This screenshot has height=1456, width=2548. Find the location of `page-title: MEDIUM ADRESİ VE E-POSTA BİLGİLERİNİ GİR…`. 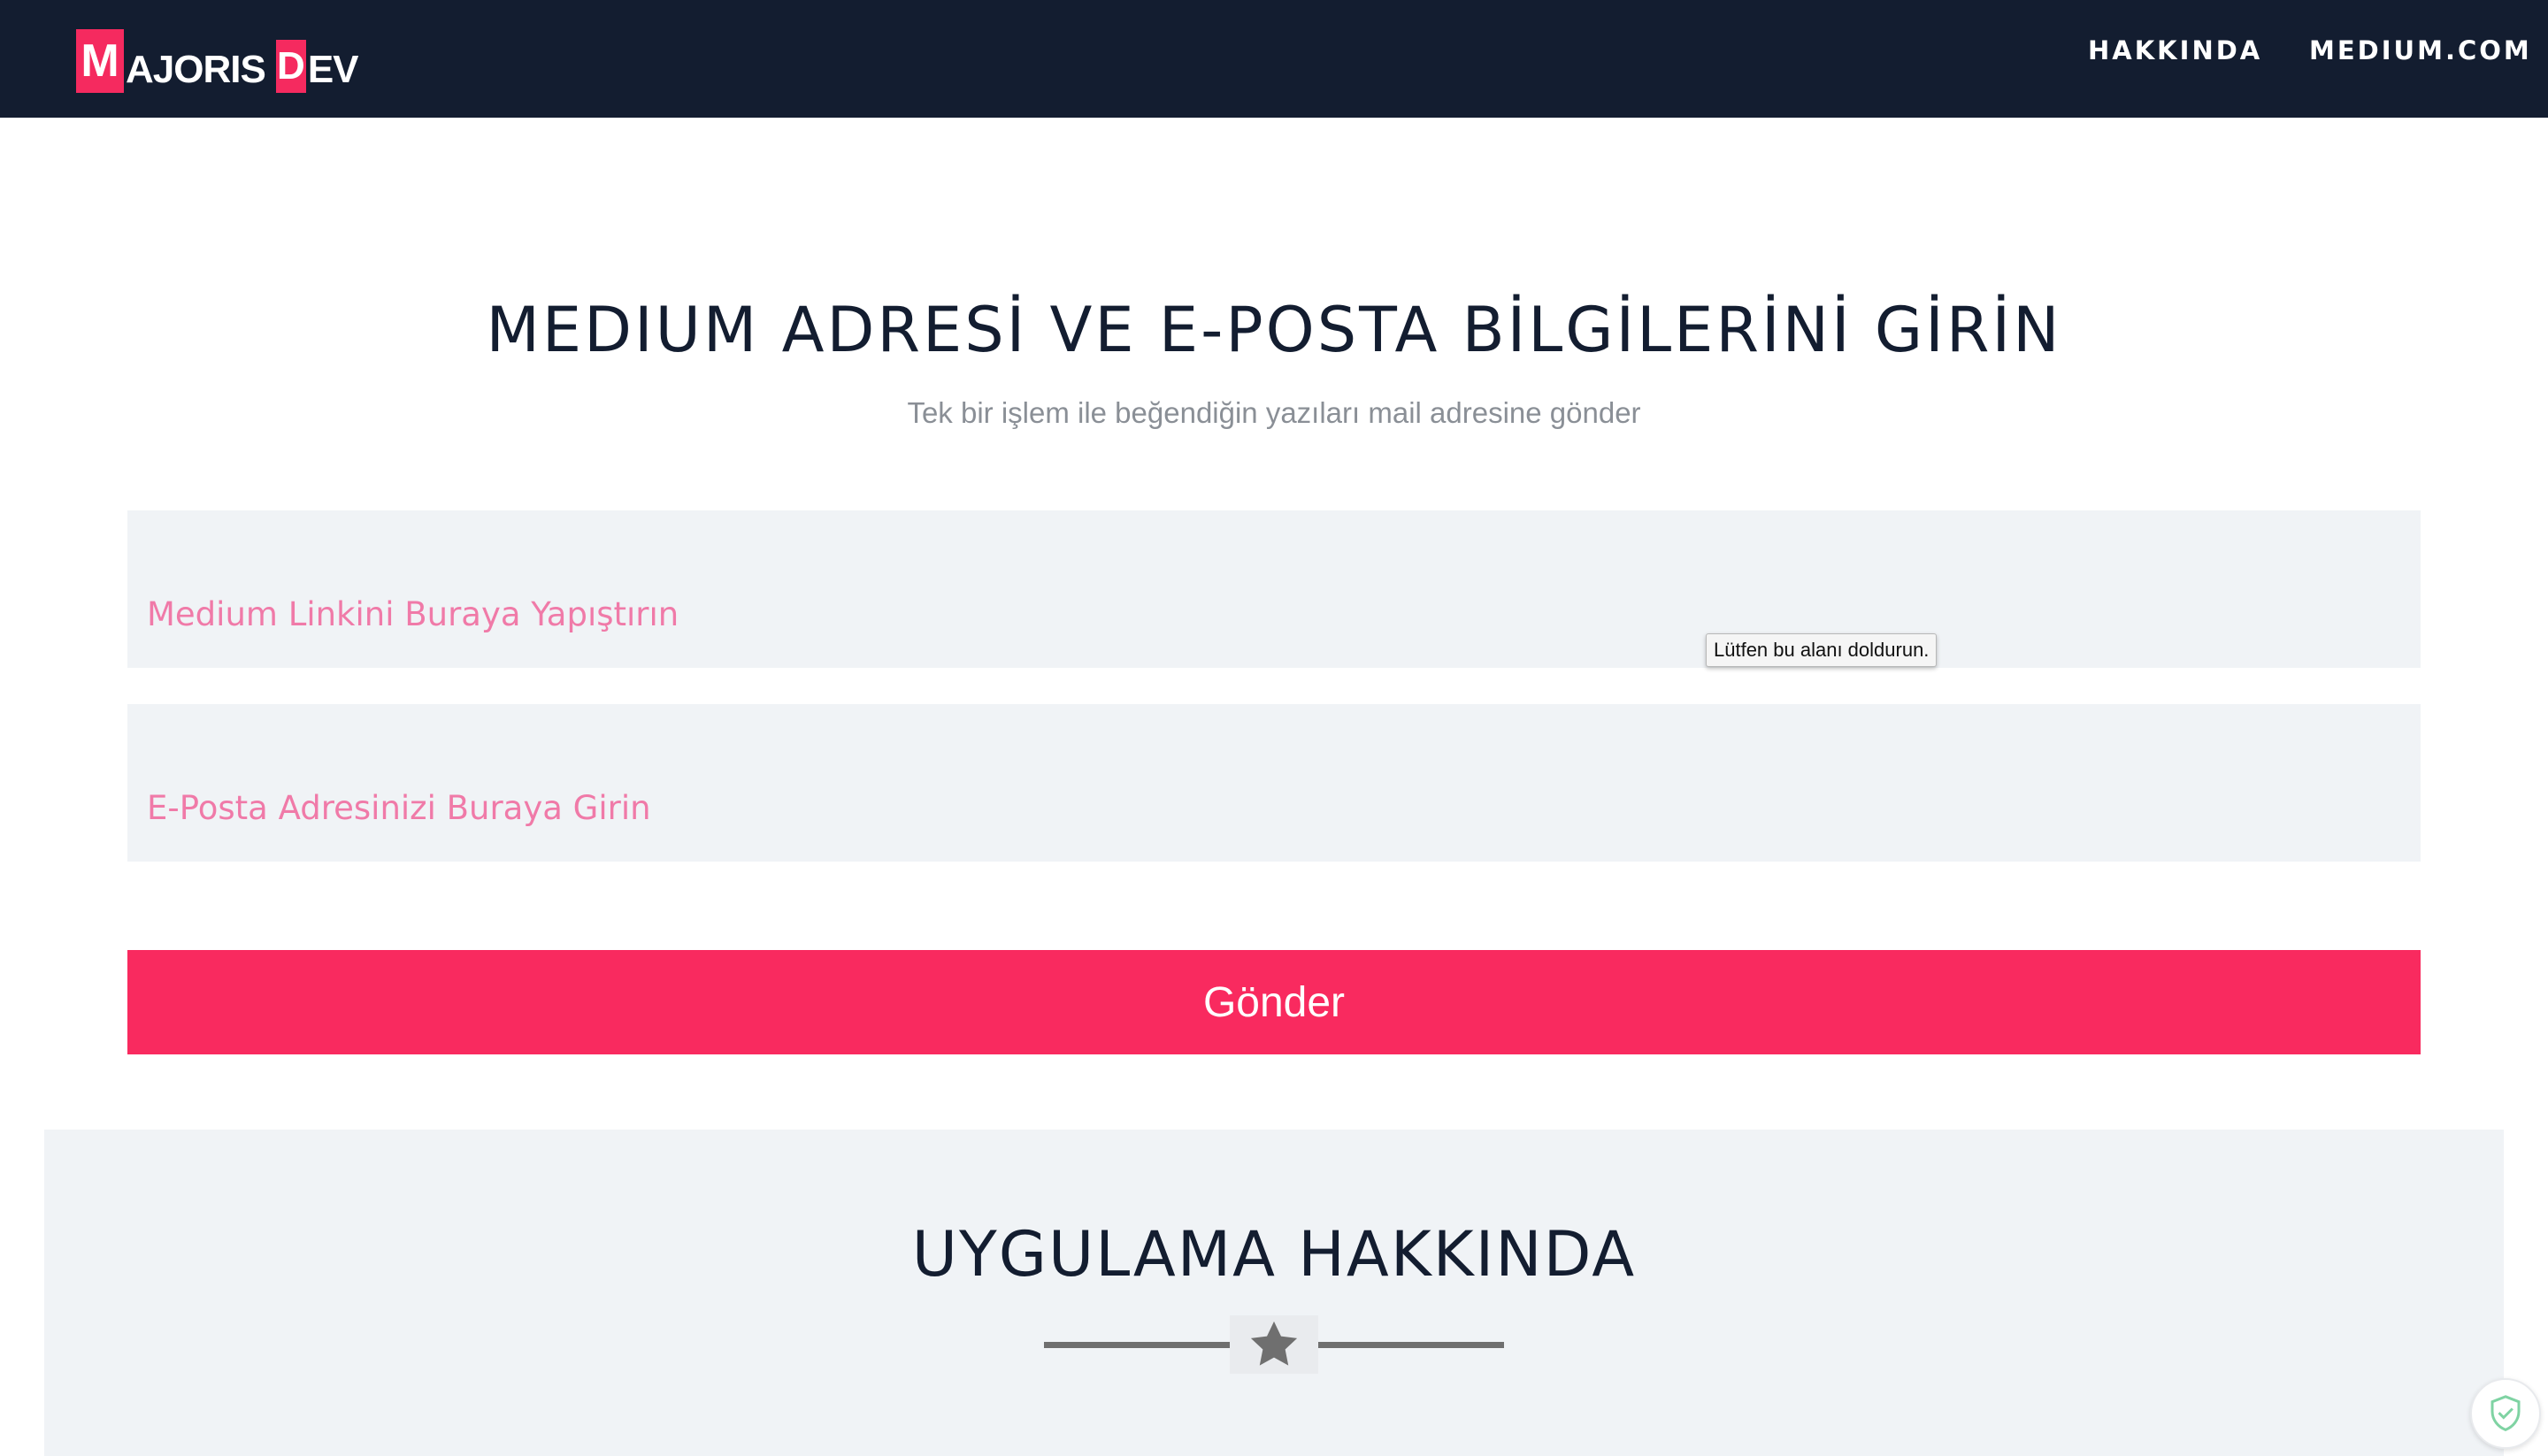

page-title: MEDIUM ADRESİ VE E-POSTA BİLGİLERİNİ GİR… is located at coordinates (1274, 330).